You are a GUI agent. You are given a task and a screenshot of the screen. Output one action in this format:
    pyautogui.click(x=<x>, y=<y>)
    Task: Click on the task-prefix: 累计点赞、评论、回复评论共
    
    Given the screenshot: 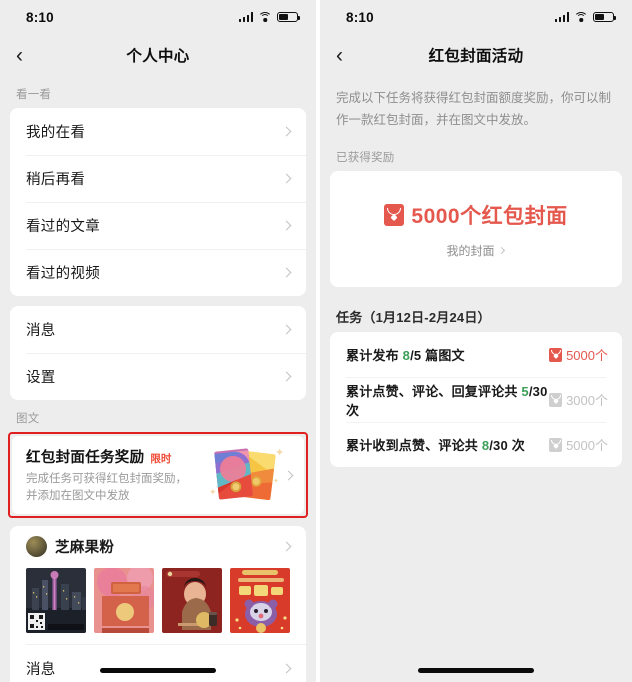 What is the action you would take?
    pyautogui.click(x=434, y=391)
    